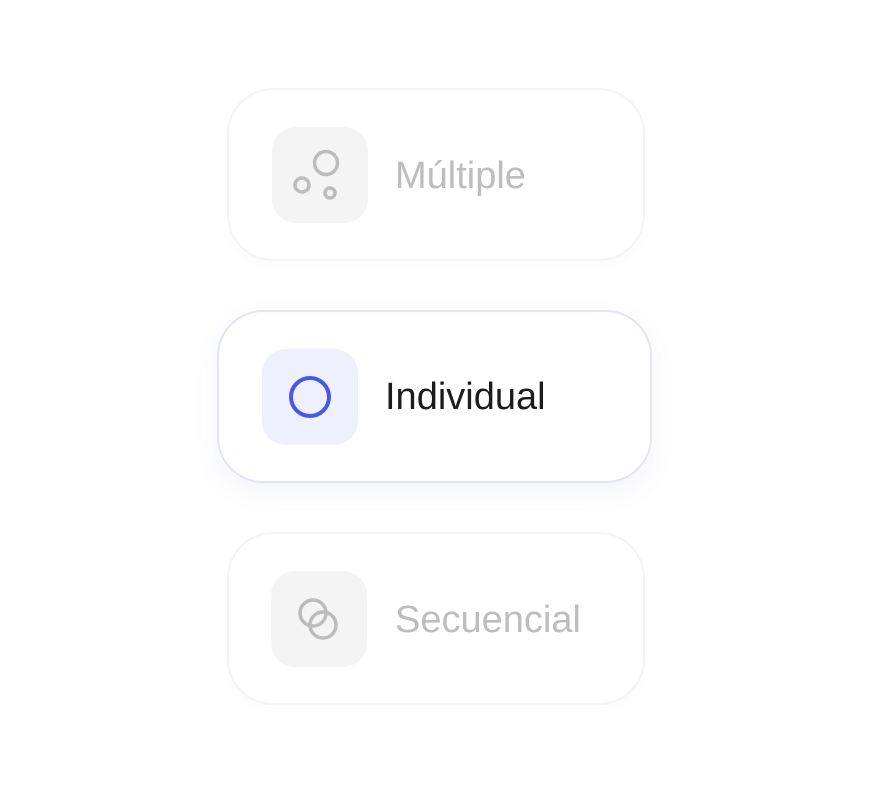 The width and height of the screenshot is (876, 792). I want to click on option-individual-label: Individual, so click(465, 397).